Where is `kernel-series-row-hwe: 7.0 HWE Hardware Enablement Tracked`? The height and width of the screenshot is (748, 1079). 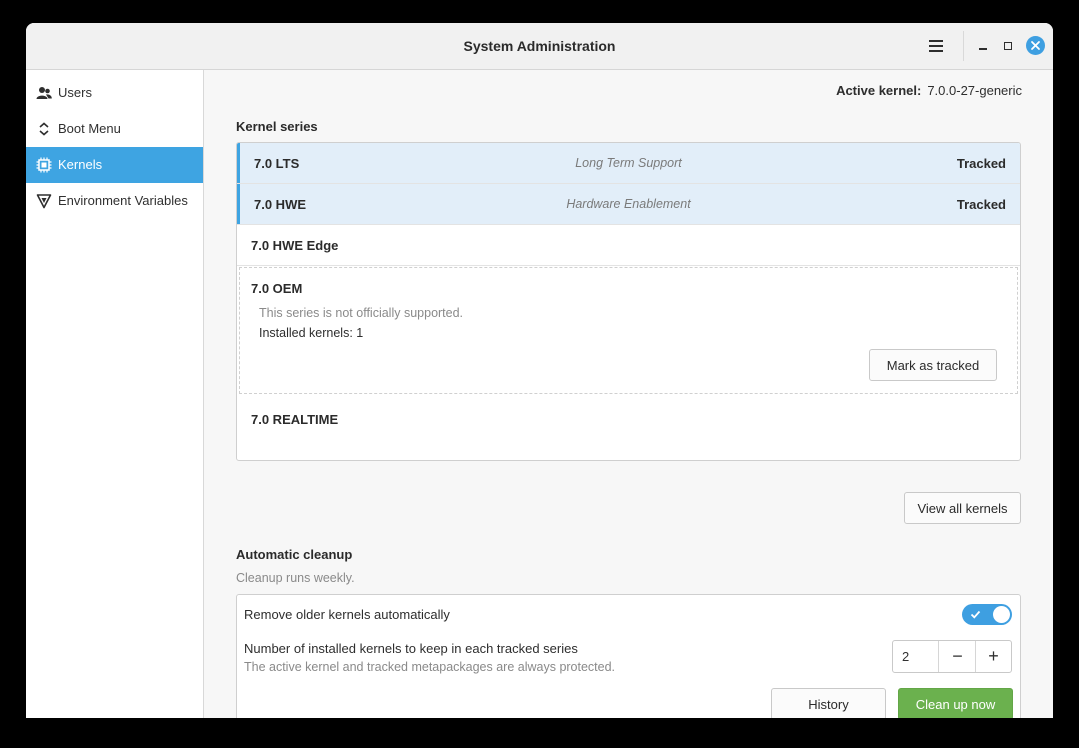
kernel-series-row-hwe: 7.0 HWE Hardware Enablement Tracked is located at coordinates (628, 204).